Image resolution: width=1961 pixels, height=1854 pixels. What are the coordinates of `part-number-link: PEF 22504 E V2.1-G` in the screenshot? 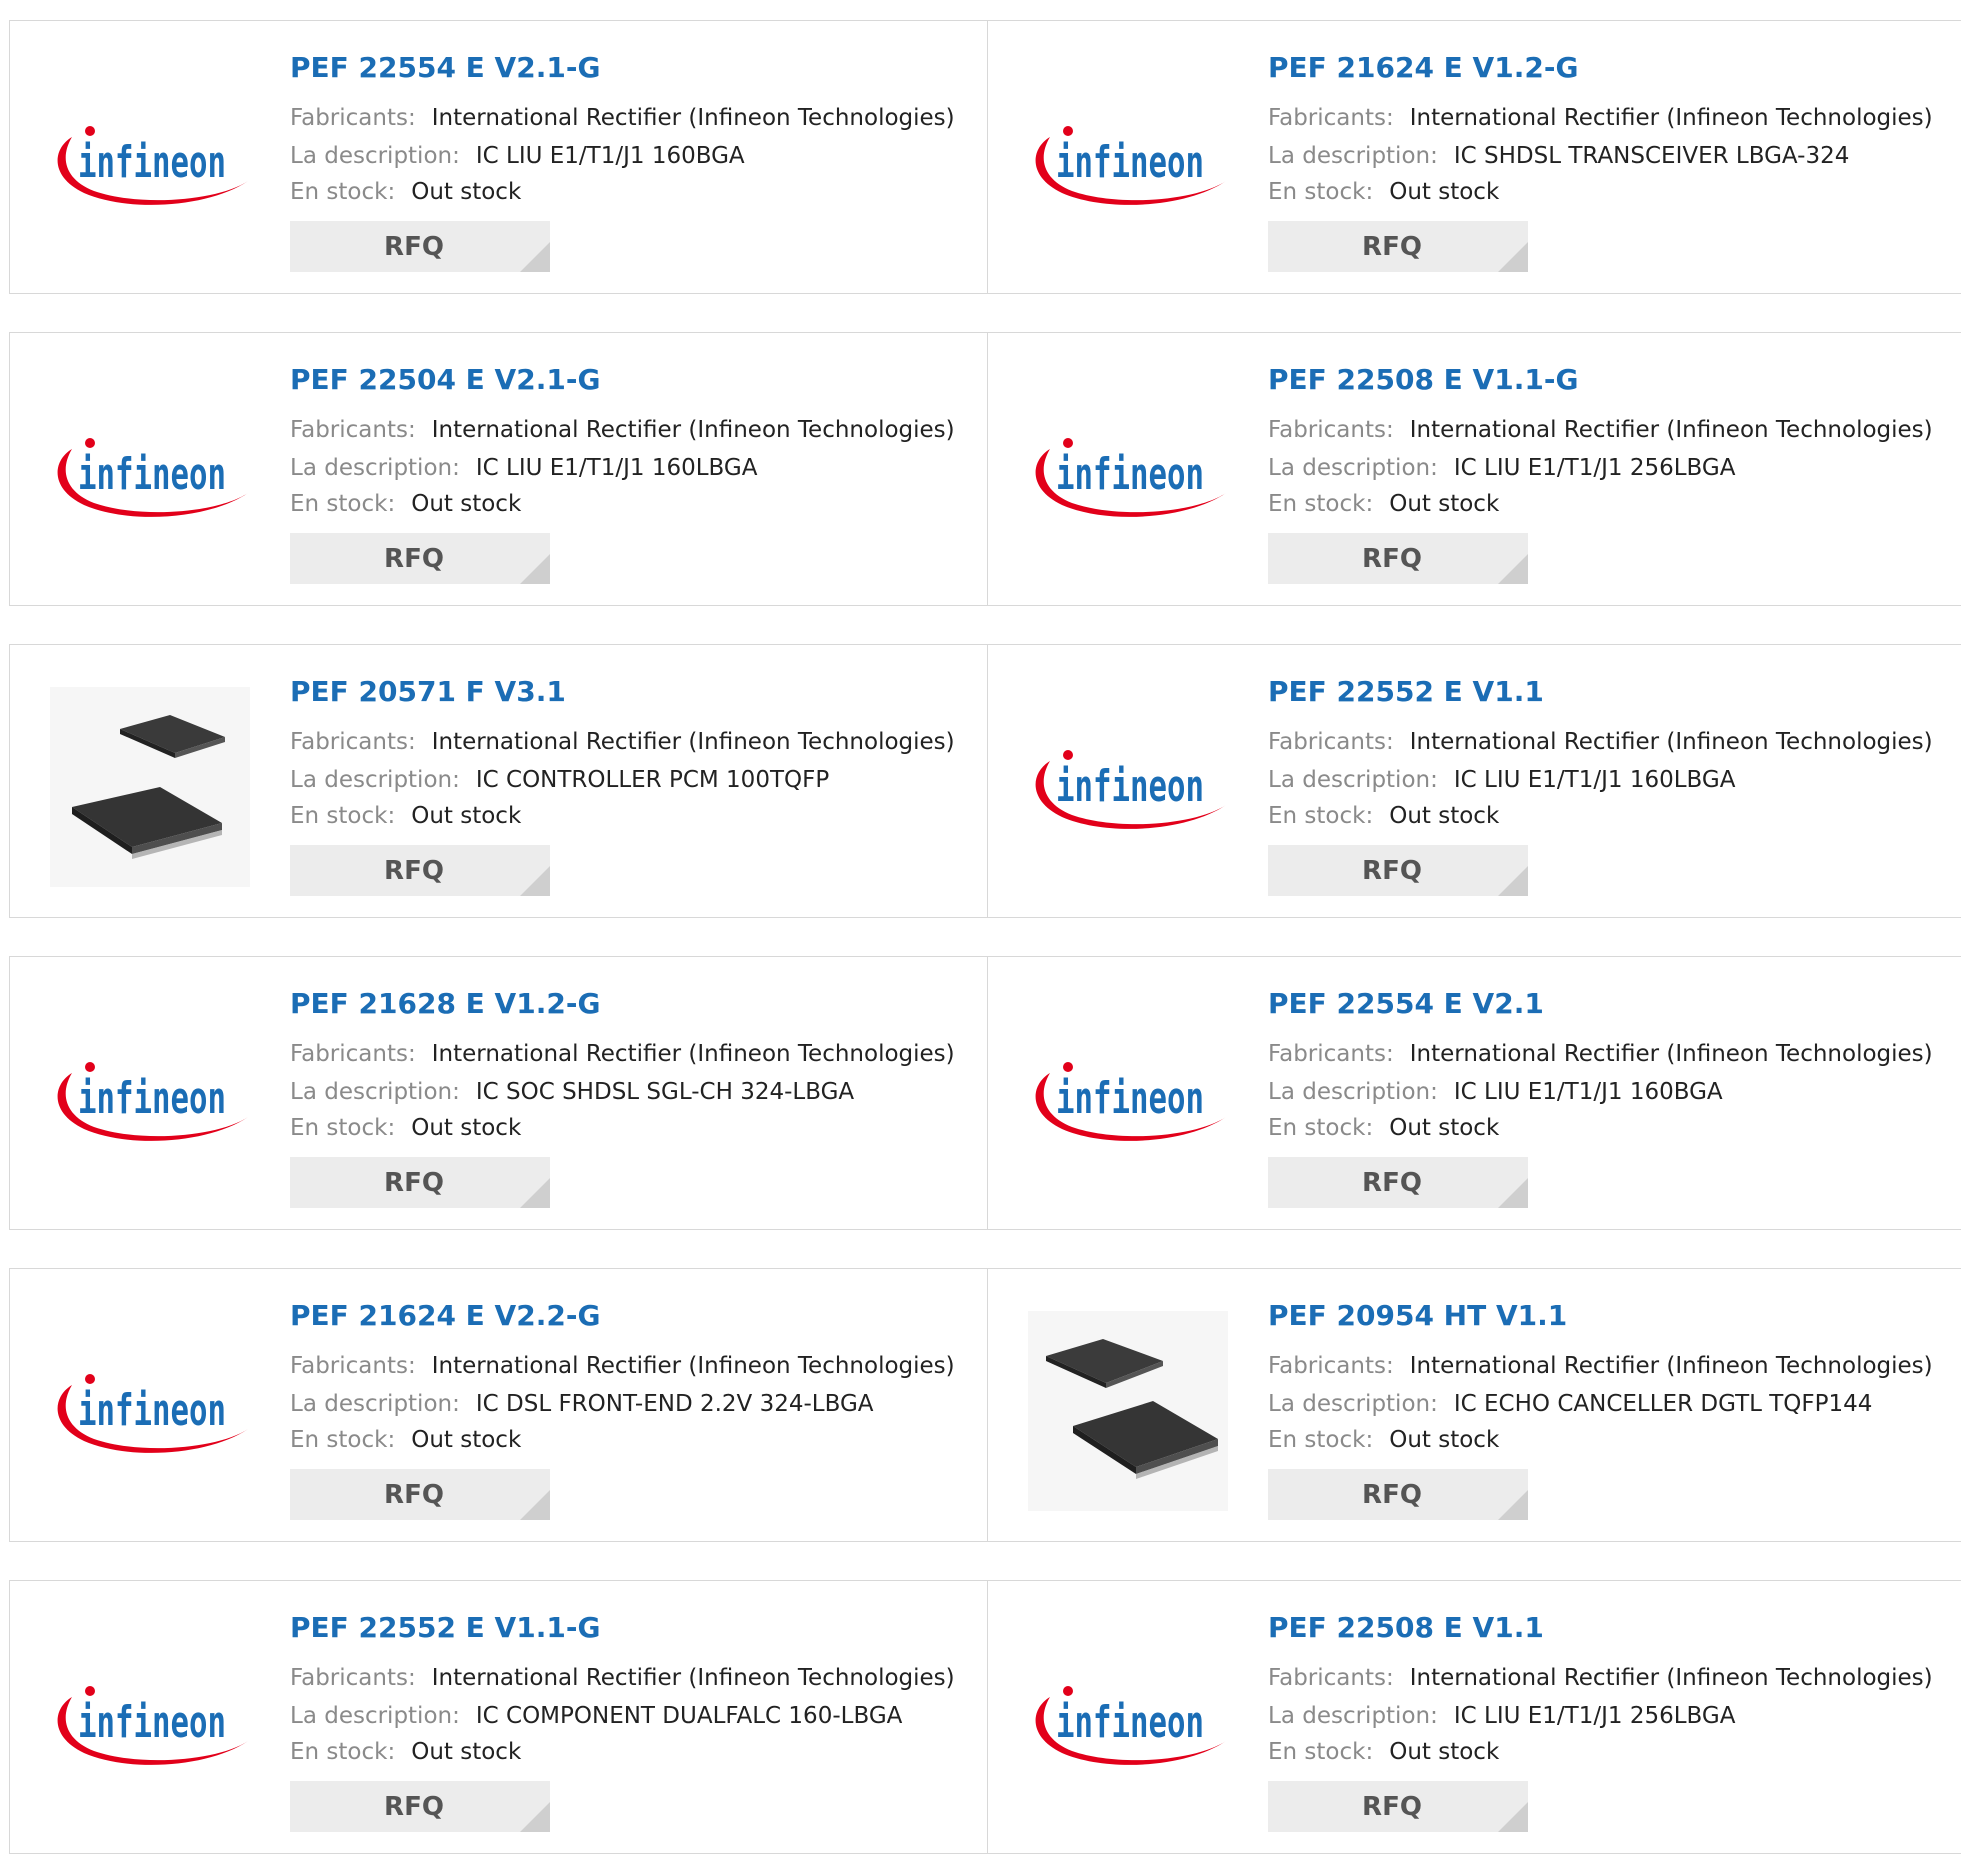 It's located at (445, 379).